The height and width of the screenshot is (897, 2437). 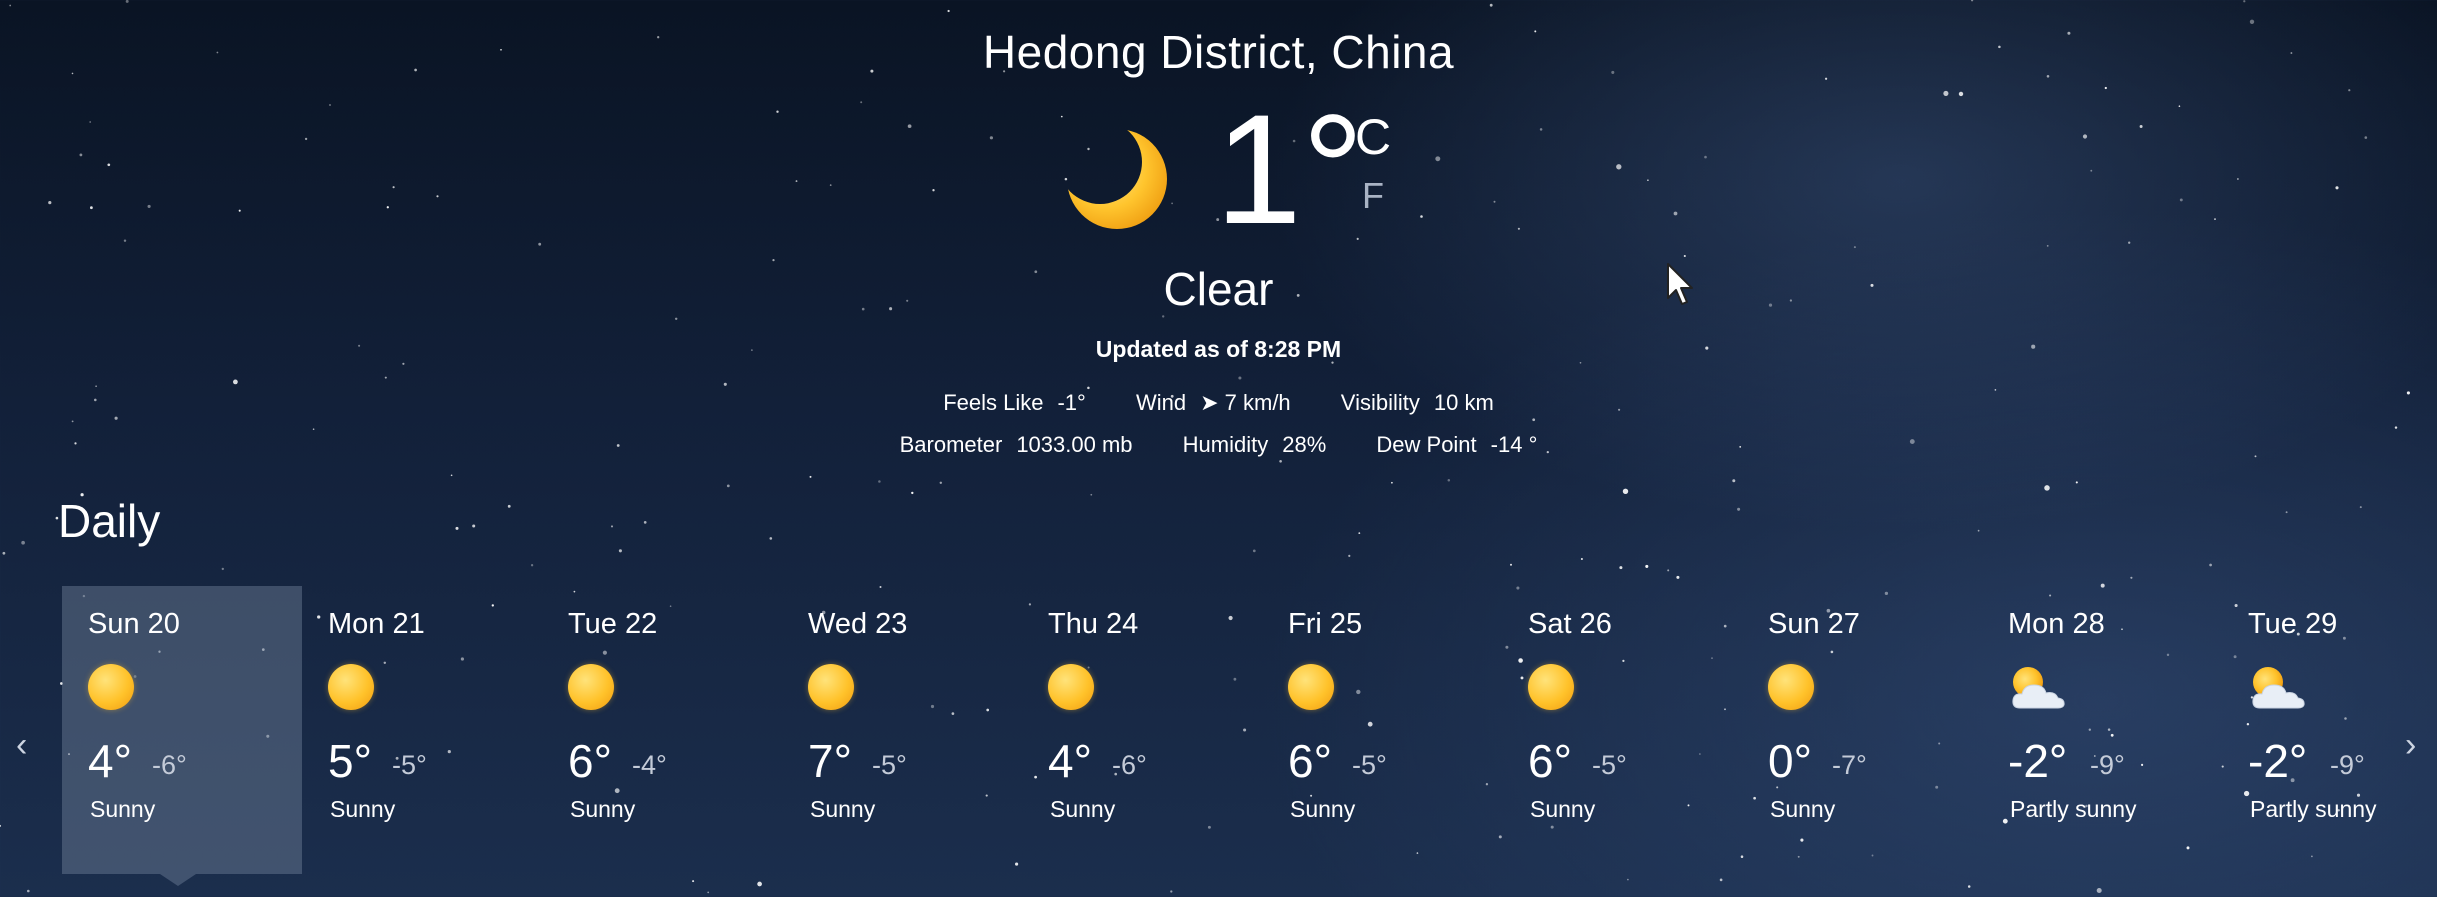 What do you see at coordinates (1622, 730) in the screenshot?
I see `forecast-day: Sat 26 6° -5° Sunny` at bounding box center [1622, 730].